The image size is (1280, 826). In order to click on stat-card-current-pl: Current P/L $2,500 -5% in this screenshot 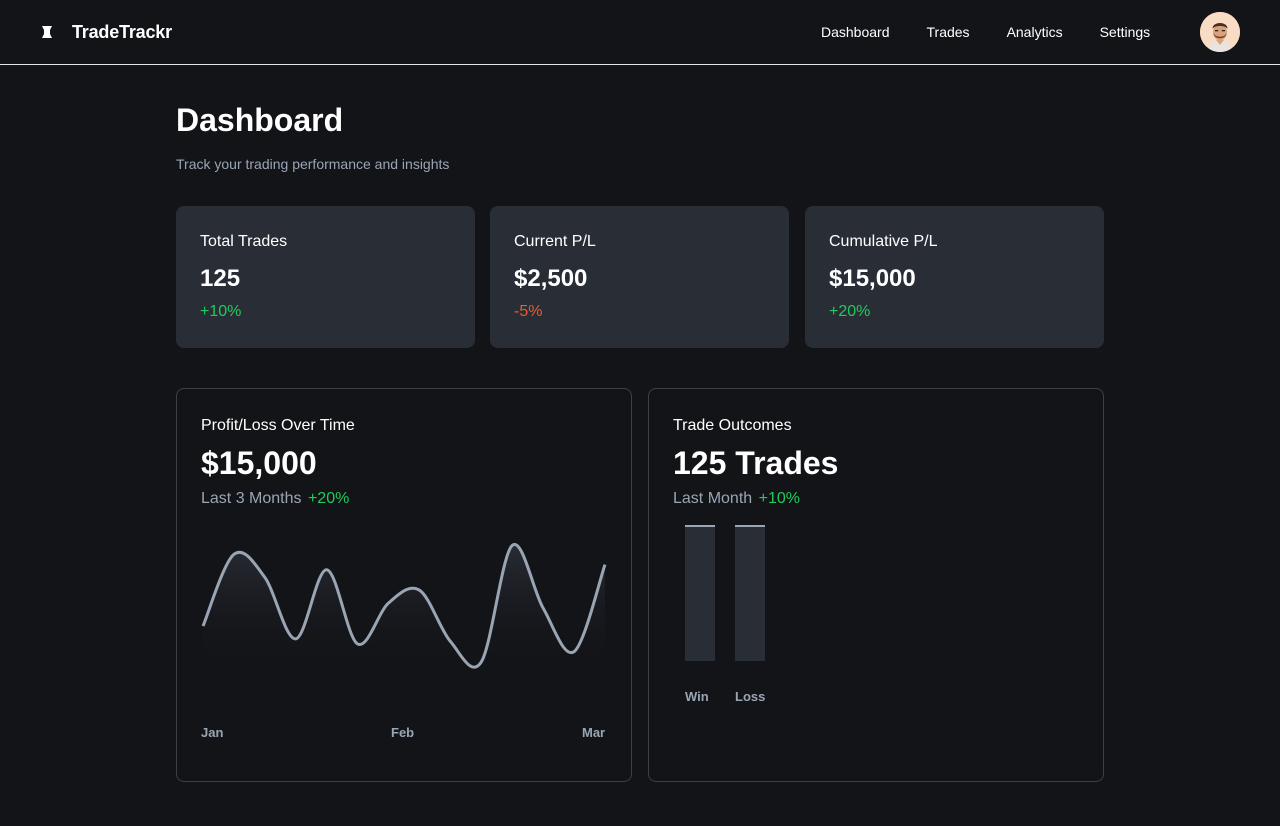, I will do `click(639, 277)`.